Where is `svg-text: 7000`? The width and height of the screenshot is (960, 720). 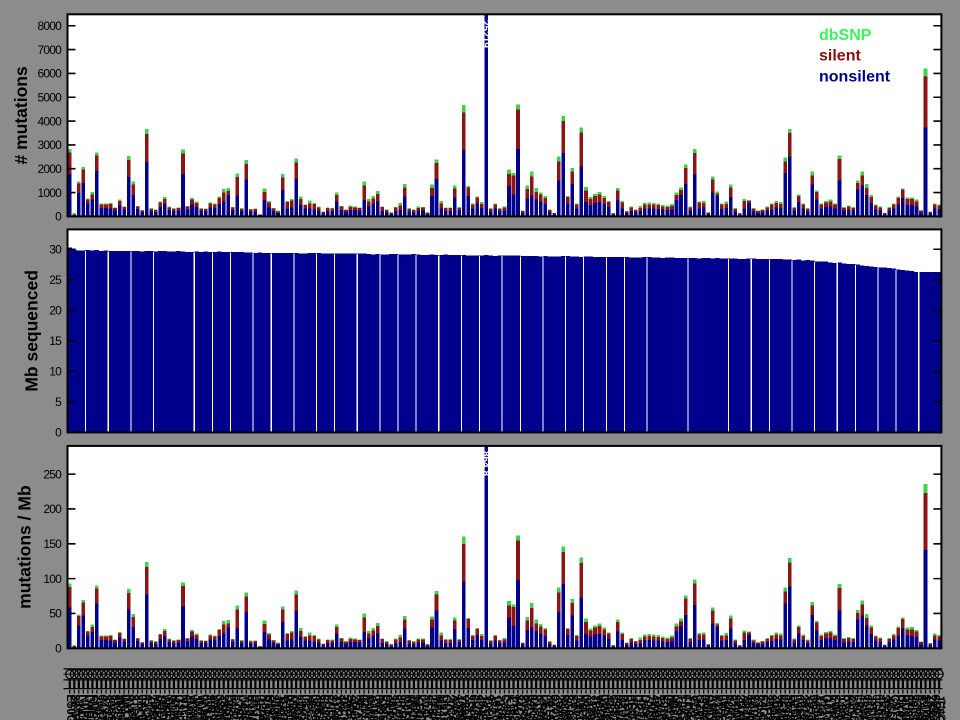
svg-text: 7000 is located at coordinates (50, 50).